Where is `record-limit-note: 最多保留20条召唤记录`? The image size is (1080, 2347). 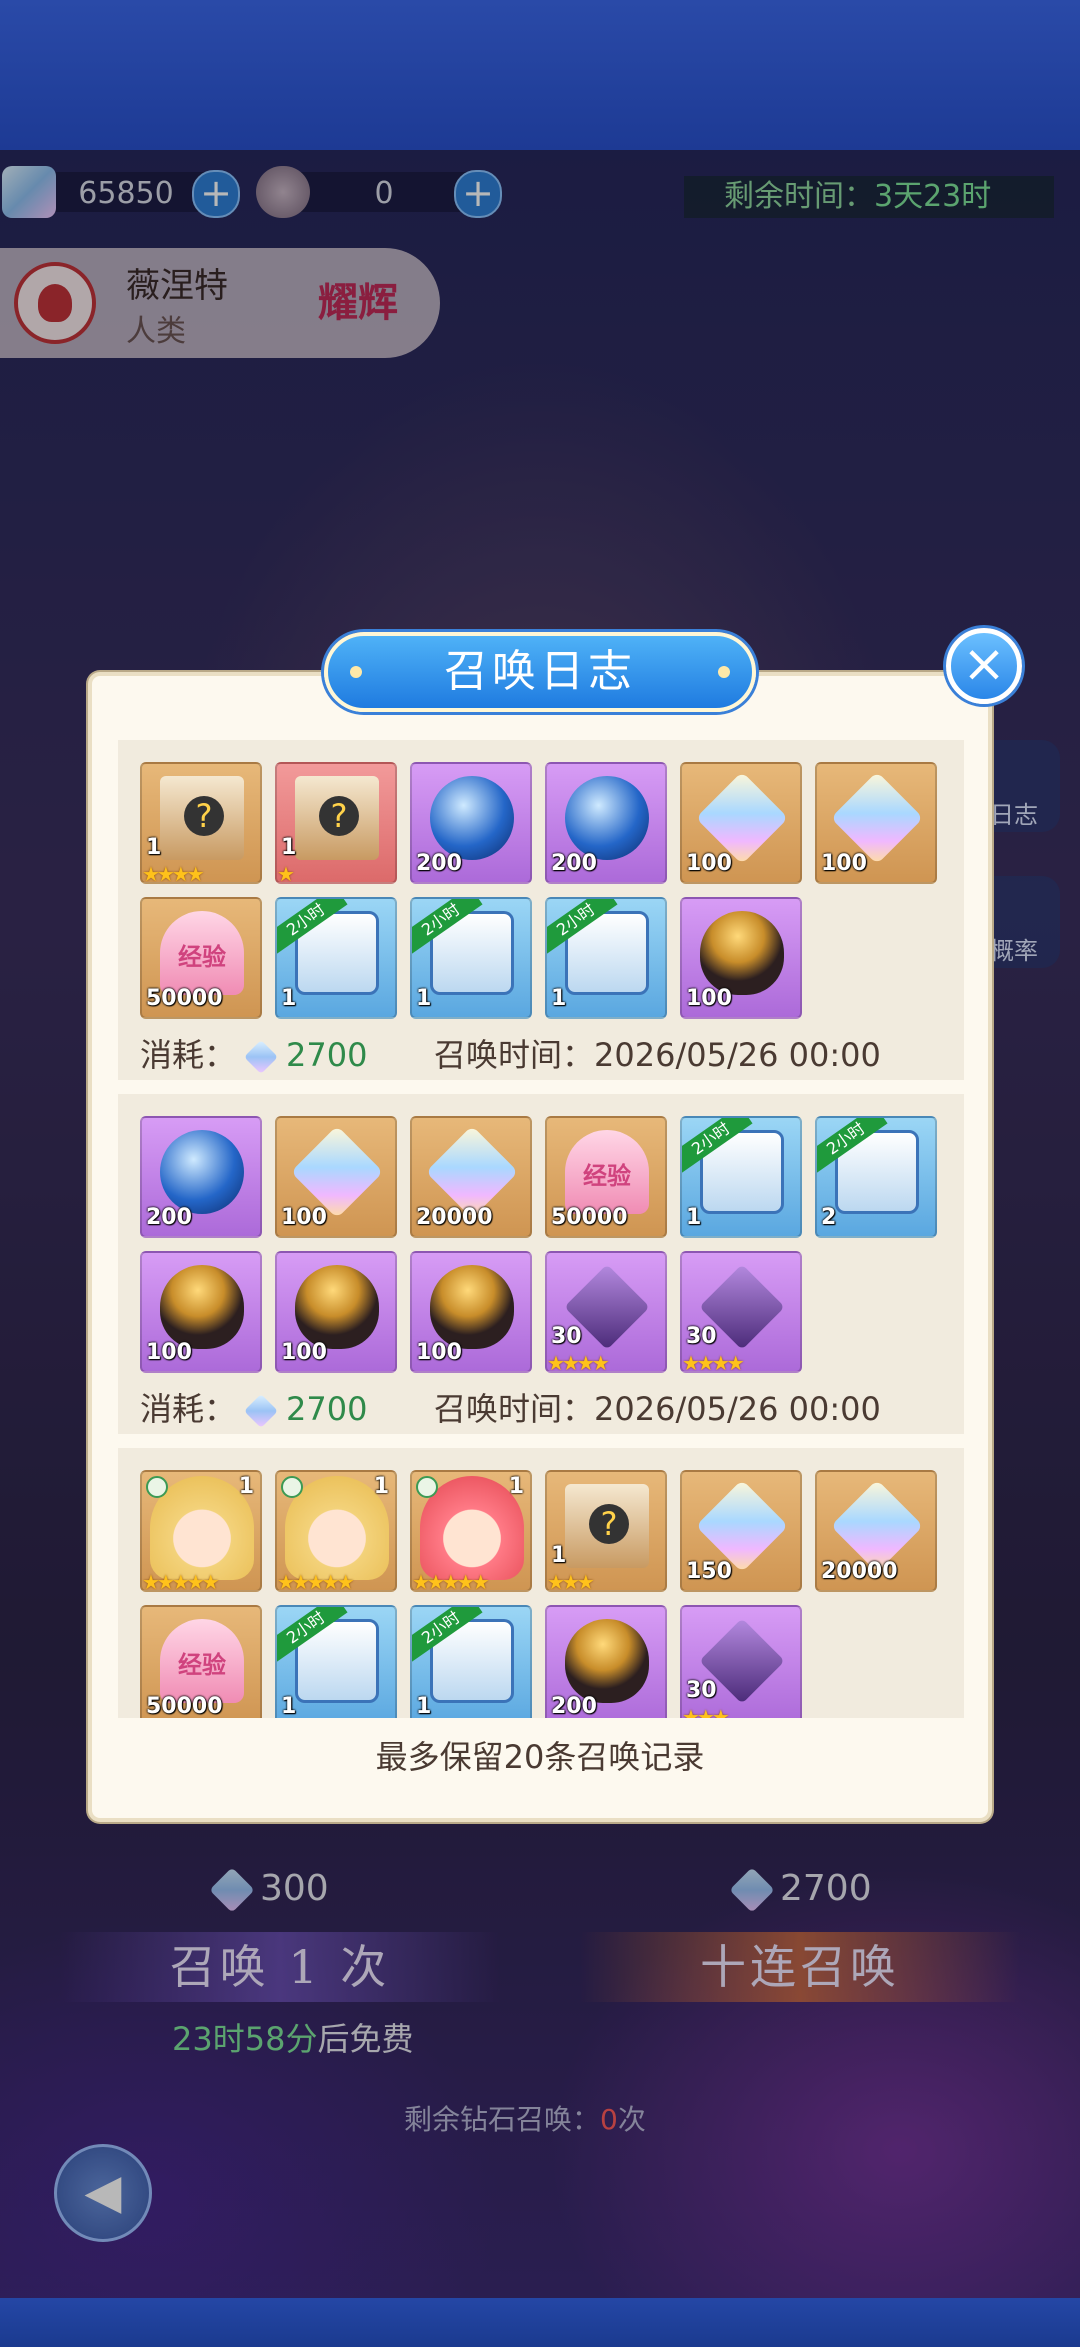 record-limit-note: 最多保留20条召唤记录 is located at coordinates (540, 1757).